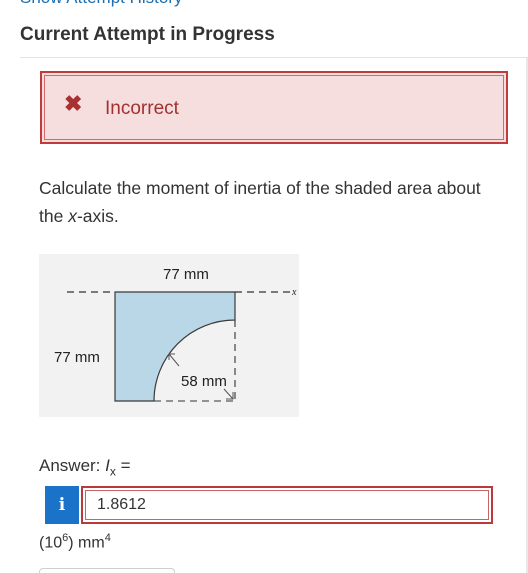 The height and width of the screenshot is (573, 528). I want to click on units-base: (10, so click(51, 543).